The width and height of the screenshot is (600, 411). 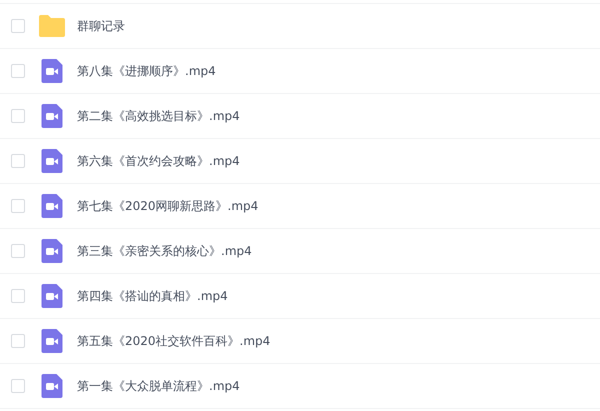 I want to click on file-name: 第八集《进挪顺序》.mp4, so click(x=146, y=71).